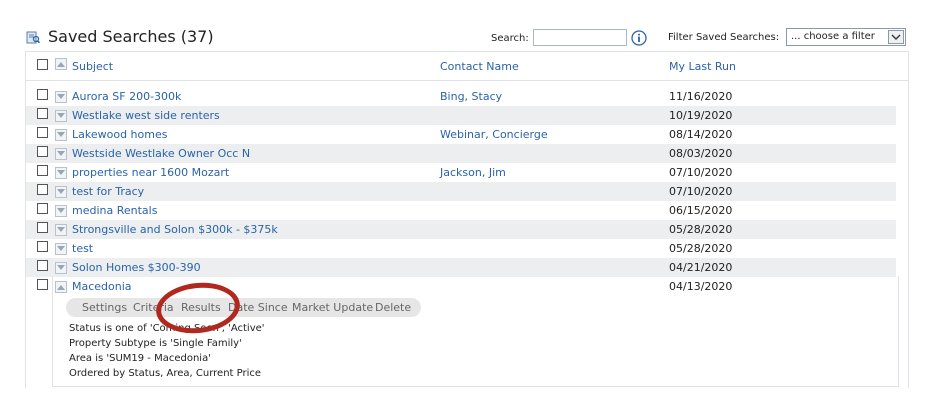 Image resolution: width=933 pixels, height=411 pixels. I want to click on table-row: Westlake west side renters 10/19/2020, so click(461, 115).